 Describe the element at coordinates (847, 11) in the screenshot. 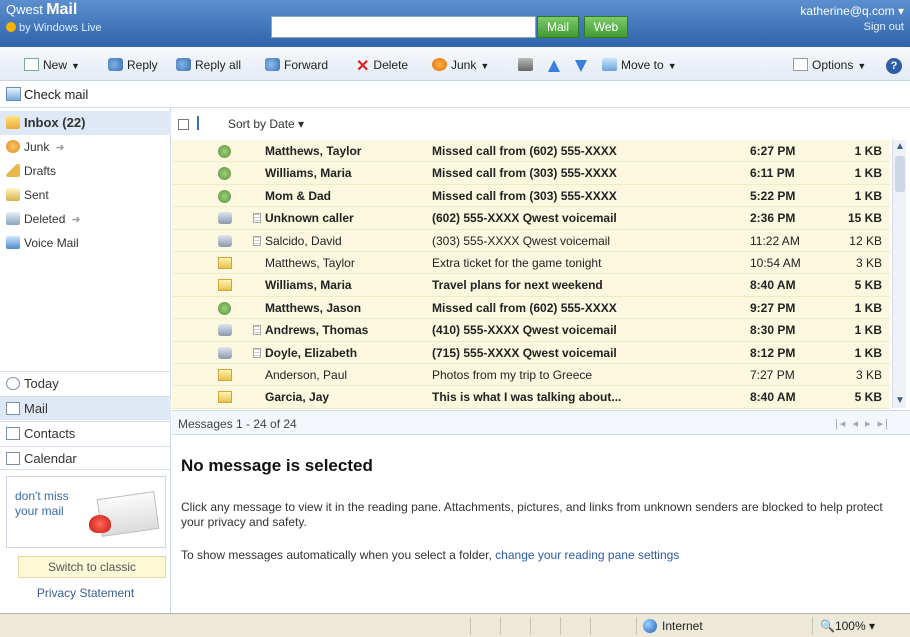

I see `account-email: katherine@q.com` at that location.